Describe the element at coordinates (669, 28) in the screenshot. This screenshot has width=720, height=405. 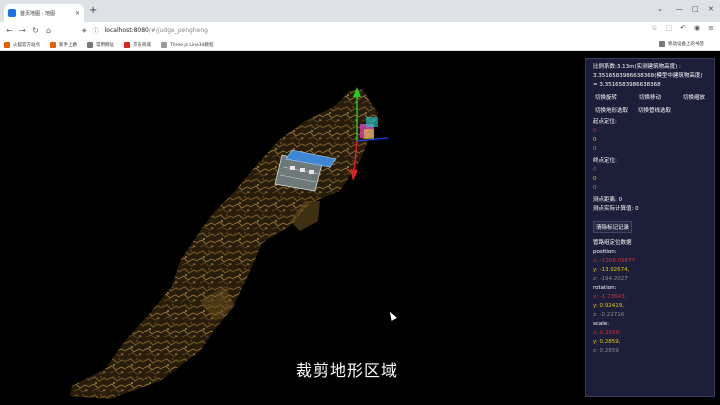
I see `extensions-icon: ⬚` at that location.